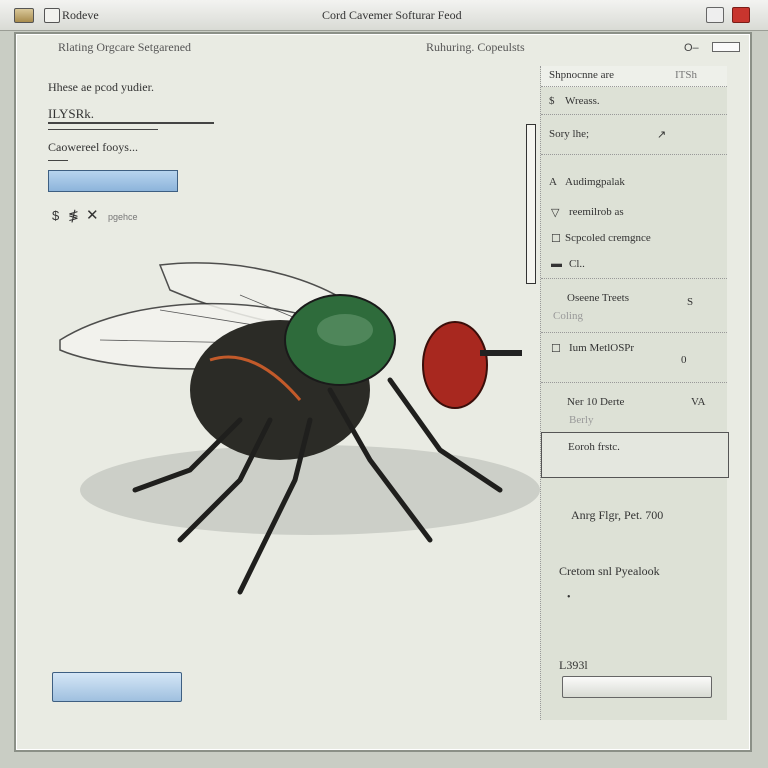  Describe the element at coordinates (55, 215) in the screenshot. I see `dollar-icon: $` at that location.